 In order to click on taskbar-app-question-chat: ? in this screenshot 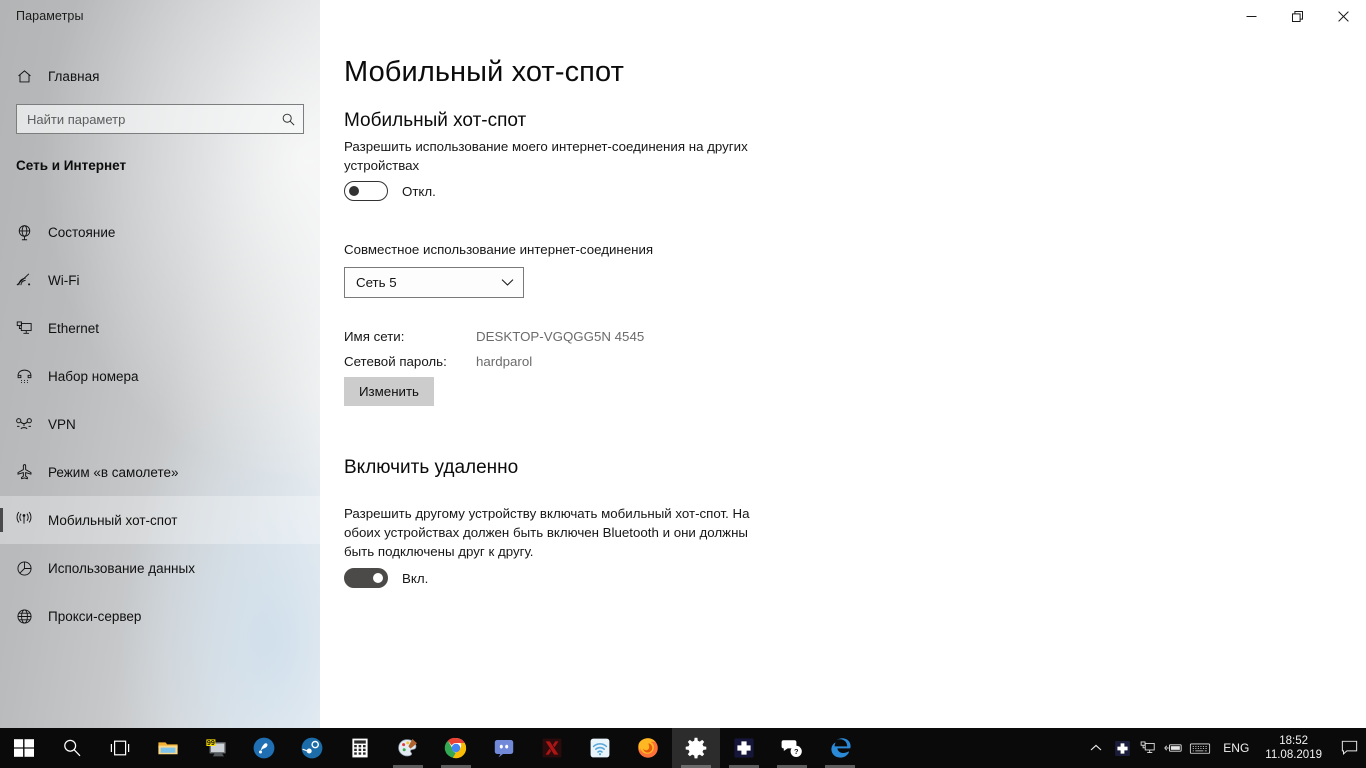, I will do `click(792, 748)`.